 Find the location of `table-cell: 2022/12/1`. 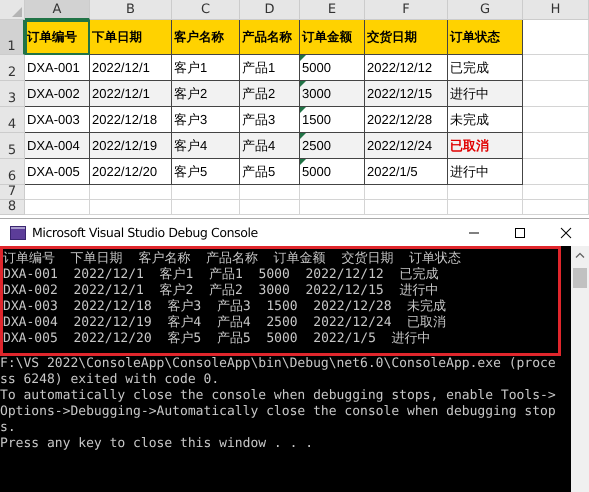

table-cell: 2022/12/1 is located at coordinates (131, 94).